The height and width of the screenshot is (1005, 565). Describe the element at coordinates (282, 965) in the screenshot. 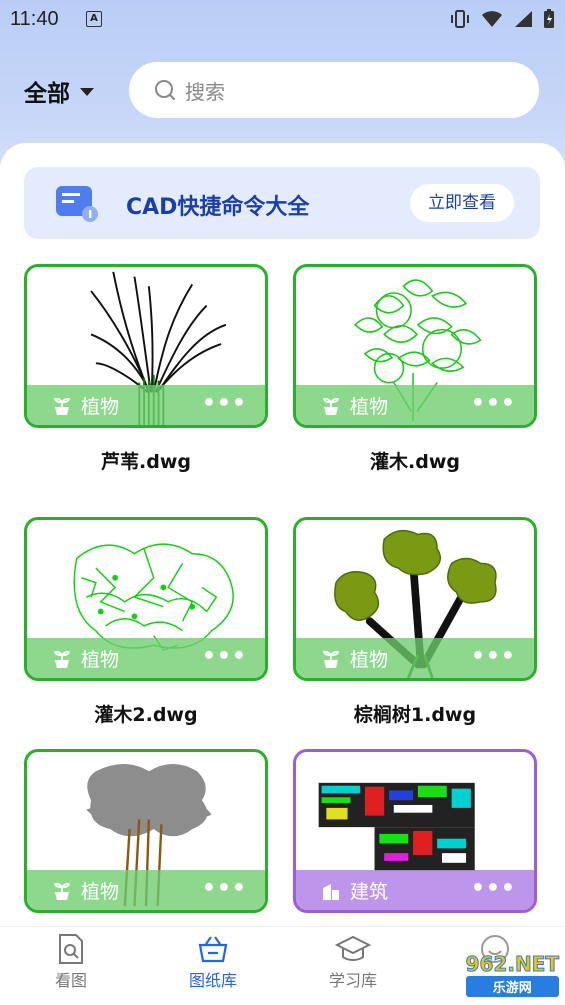

I see `bottom-nav: 看图 图纸库 学习库 962.NET 乐游网` at that location.